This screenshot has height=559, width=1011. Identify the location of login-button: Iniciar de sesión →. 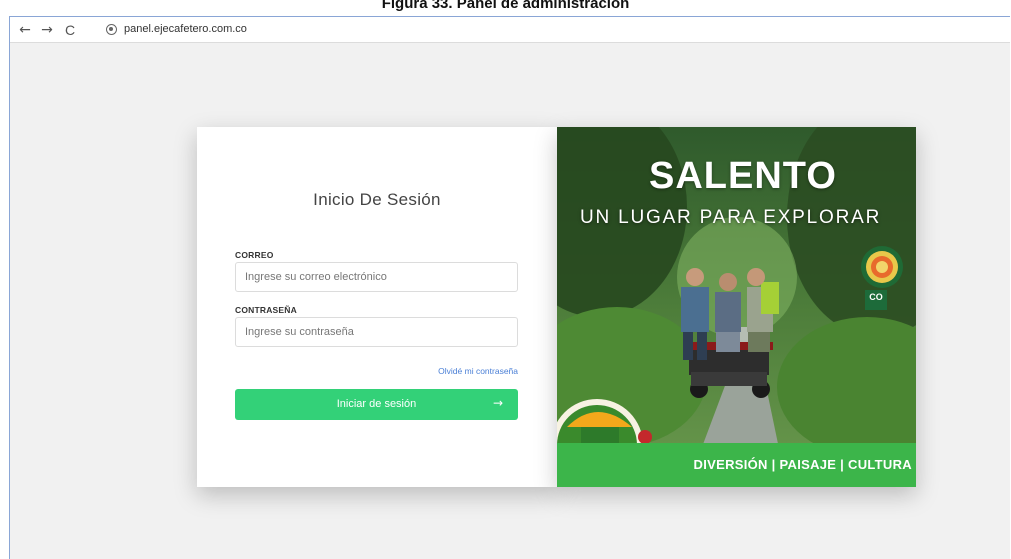
(376, 404).